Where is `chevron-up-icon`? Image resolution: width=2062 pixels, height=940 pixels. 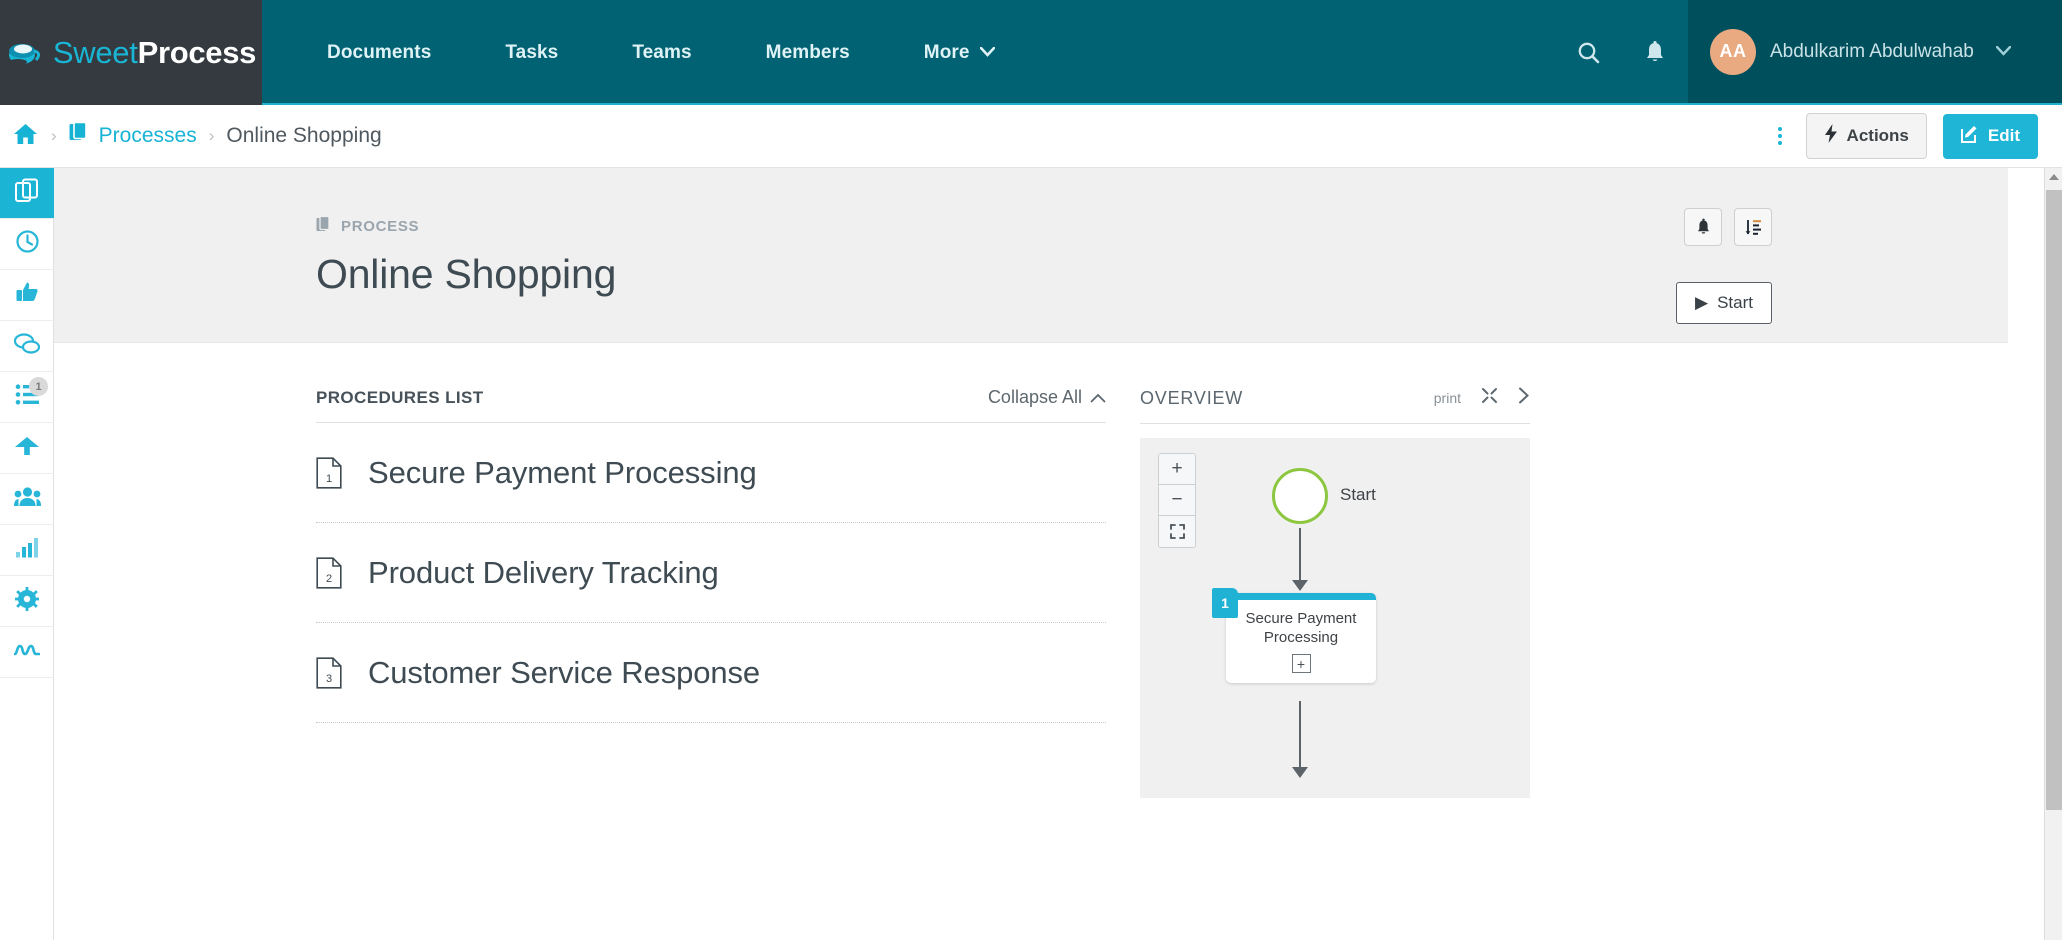
chevron-up-icon is located at coordinates (1098, 397).